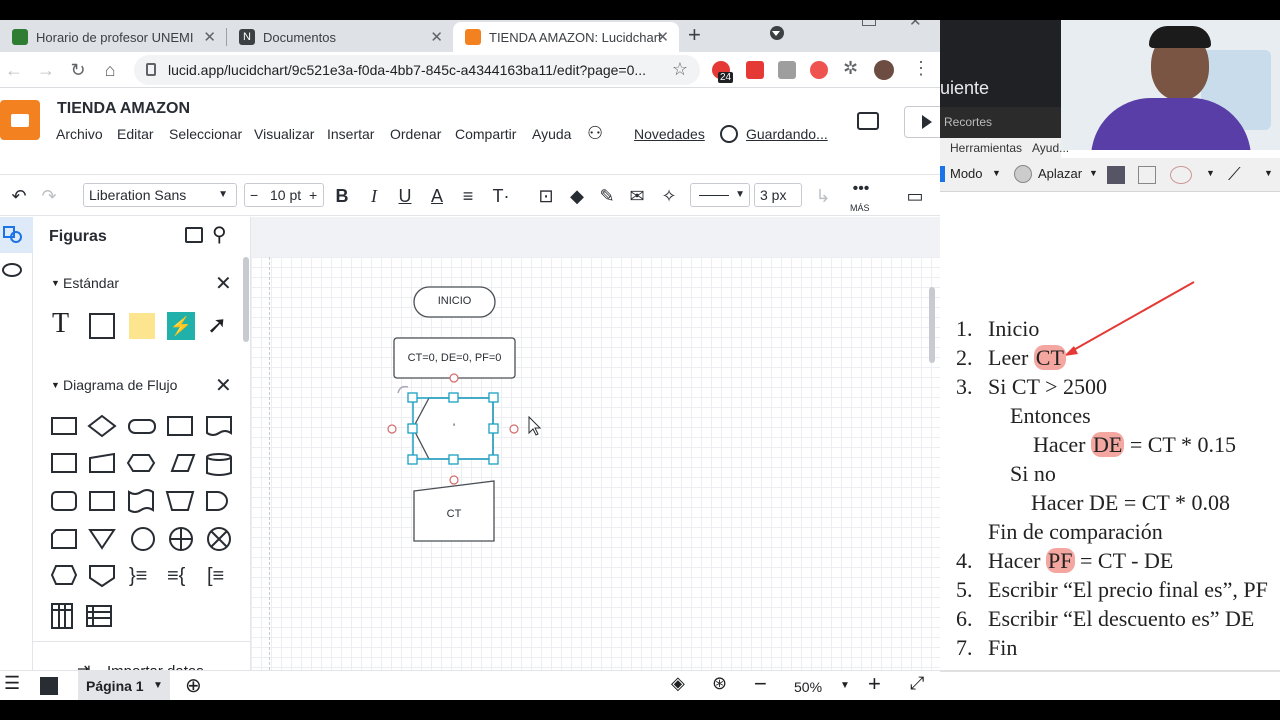  What do you see at coordinates (678, 683) in the screenshot?
I see `layers-icon: ◈` at bounding box center [678, 683].